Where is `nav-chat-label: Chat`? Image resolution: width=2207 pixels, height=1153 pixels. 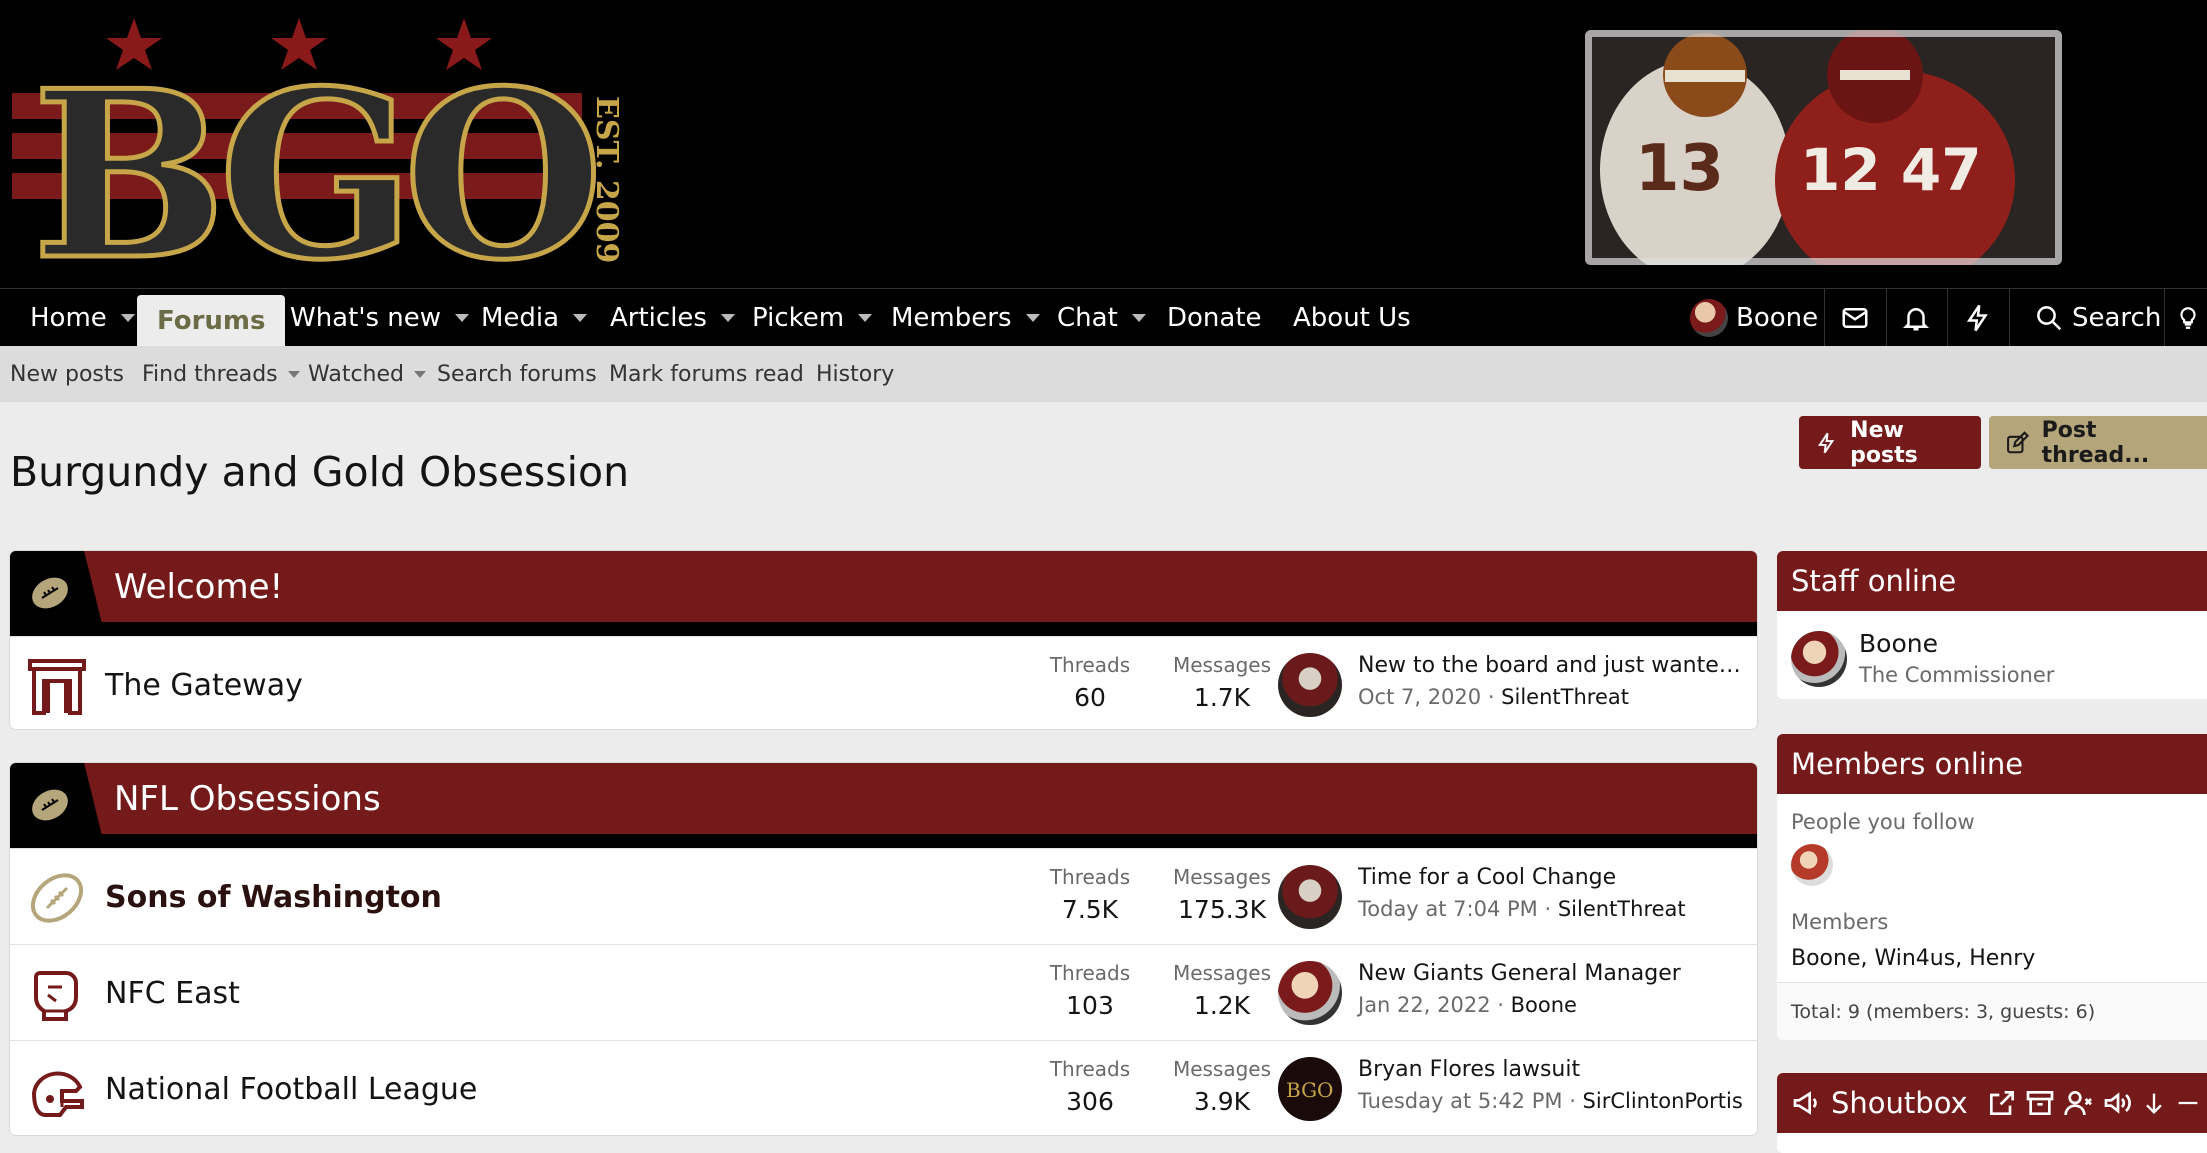 nav-chat-label: Chat is located at coordinates (1087, 318).